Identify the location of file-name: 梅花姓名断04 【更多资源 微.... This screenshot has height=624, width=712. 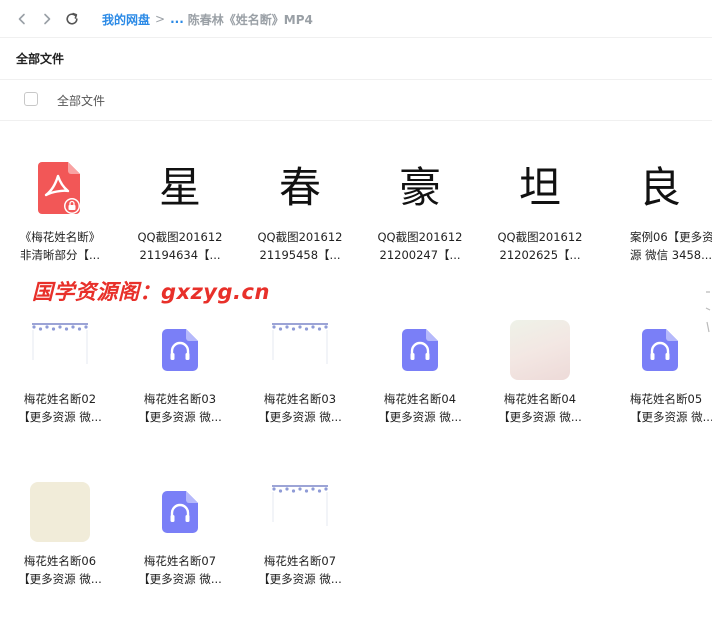
(420, 408).